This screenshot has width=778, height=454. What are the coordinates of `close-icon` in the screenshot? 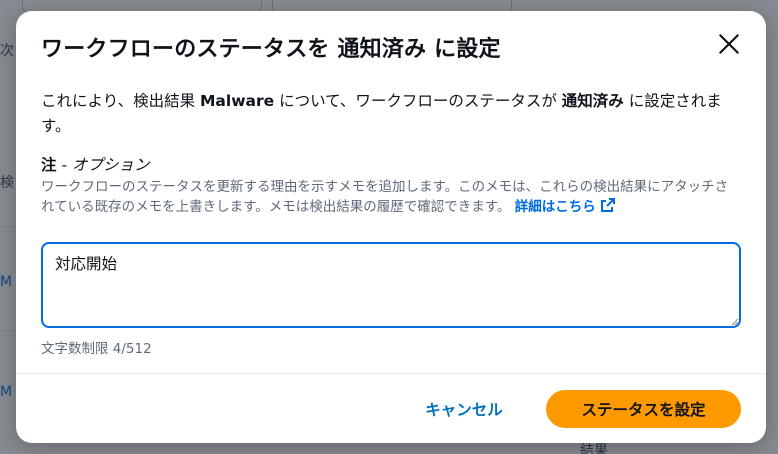 It's located at (729, 44).